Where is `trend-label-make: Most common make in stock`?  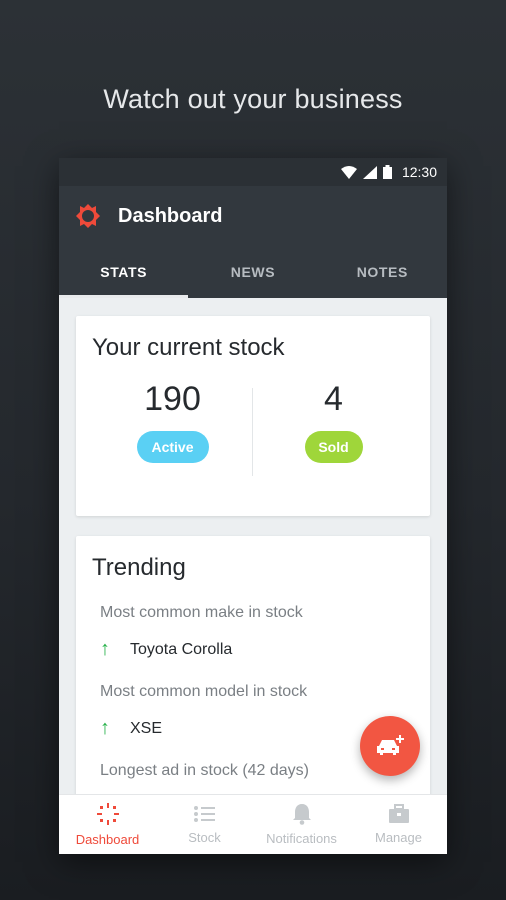
trend-label-make: Most common make in stock is located at coordinates (201, 612).